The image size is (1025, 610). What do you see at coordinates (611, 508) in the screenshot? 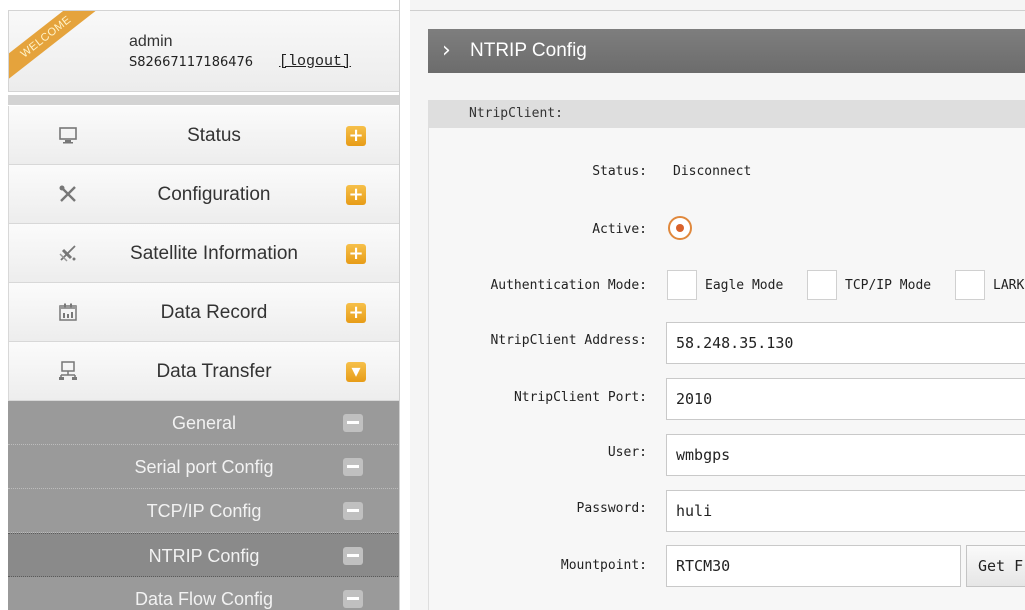
I see `password-label: Password:` at bounding box center [611, 508].